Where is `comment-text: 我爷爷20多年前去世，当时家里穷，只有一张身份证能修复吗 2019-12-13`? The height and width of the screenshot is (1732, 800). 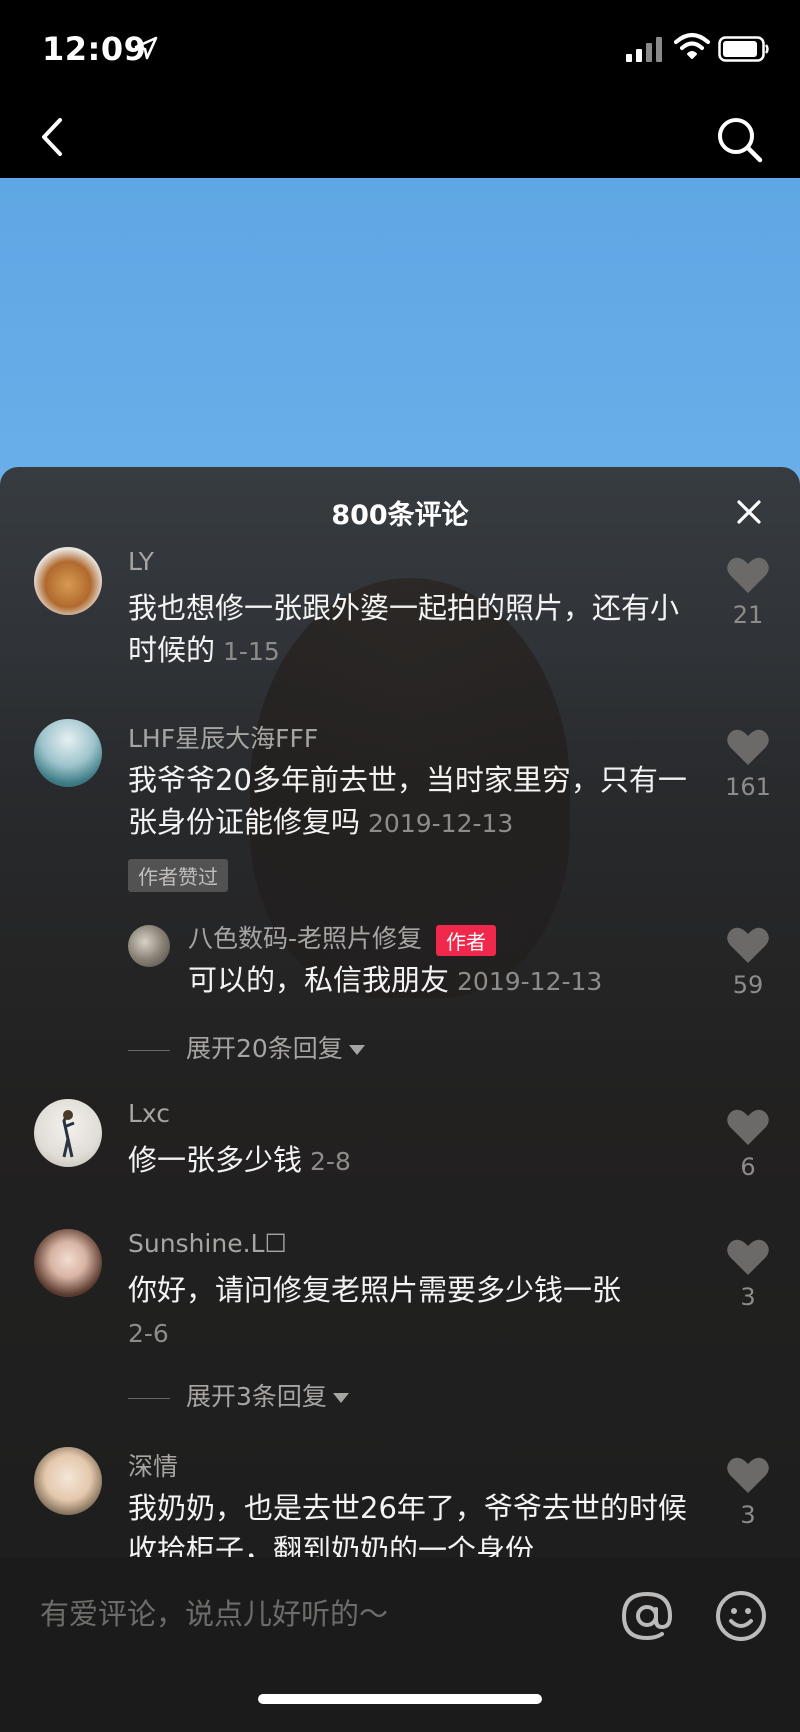 comment-text: 我爷爷20多年前去世，当时家里穷，只有一张身份证能修复吗 2019-12-13 is located at coordinates (408, 802).